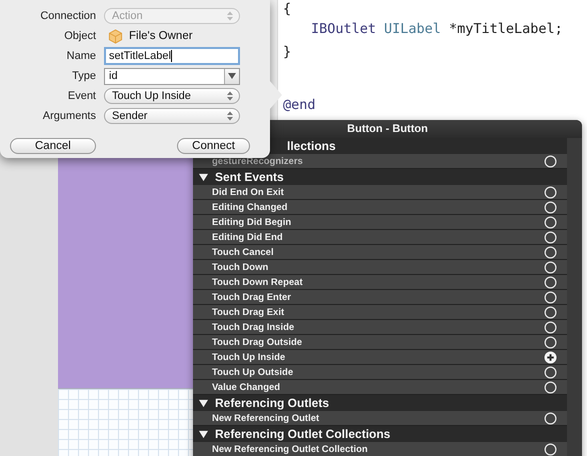 This screenshot has height=456, width=587. Describe the element at coordinates (505, 29) in the screenshot. I see `code-token: *myTitleLabel;` at that location.